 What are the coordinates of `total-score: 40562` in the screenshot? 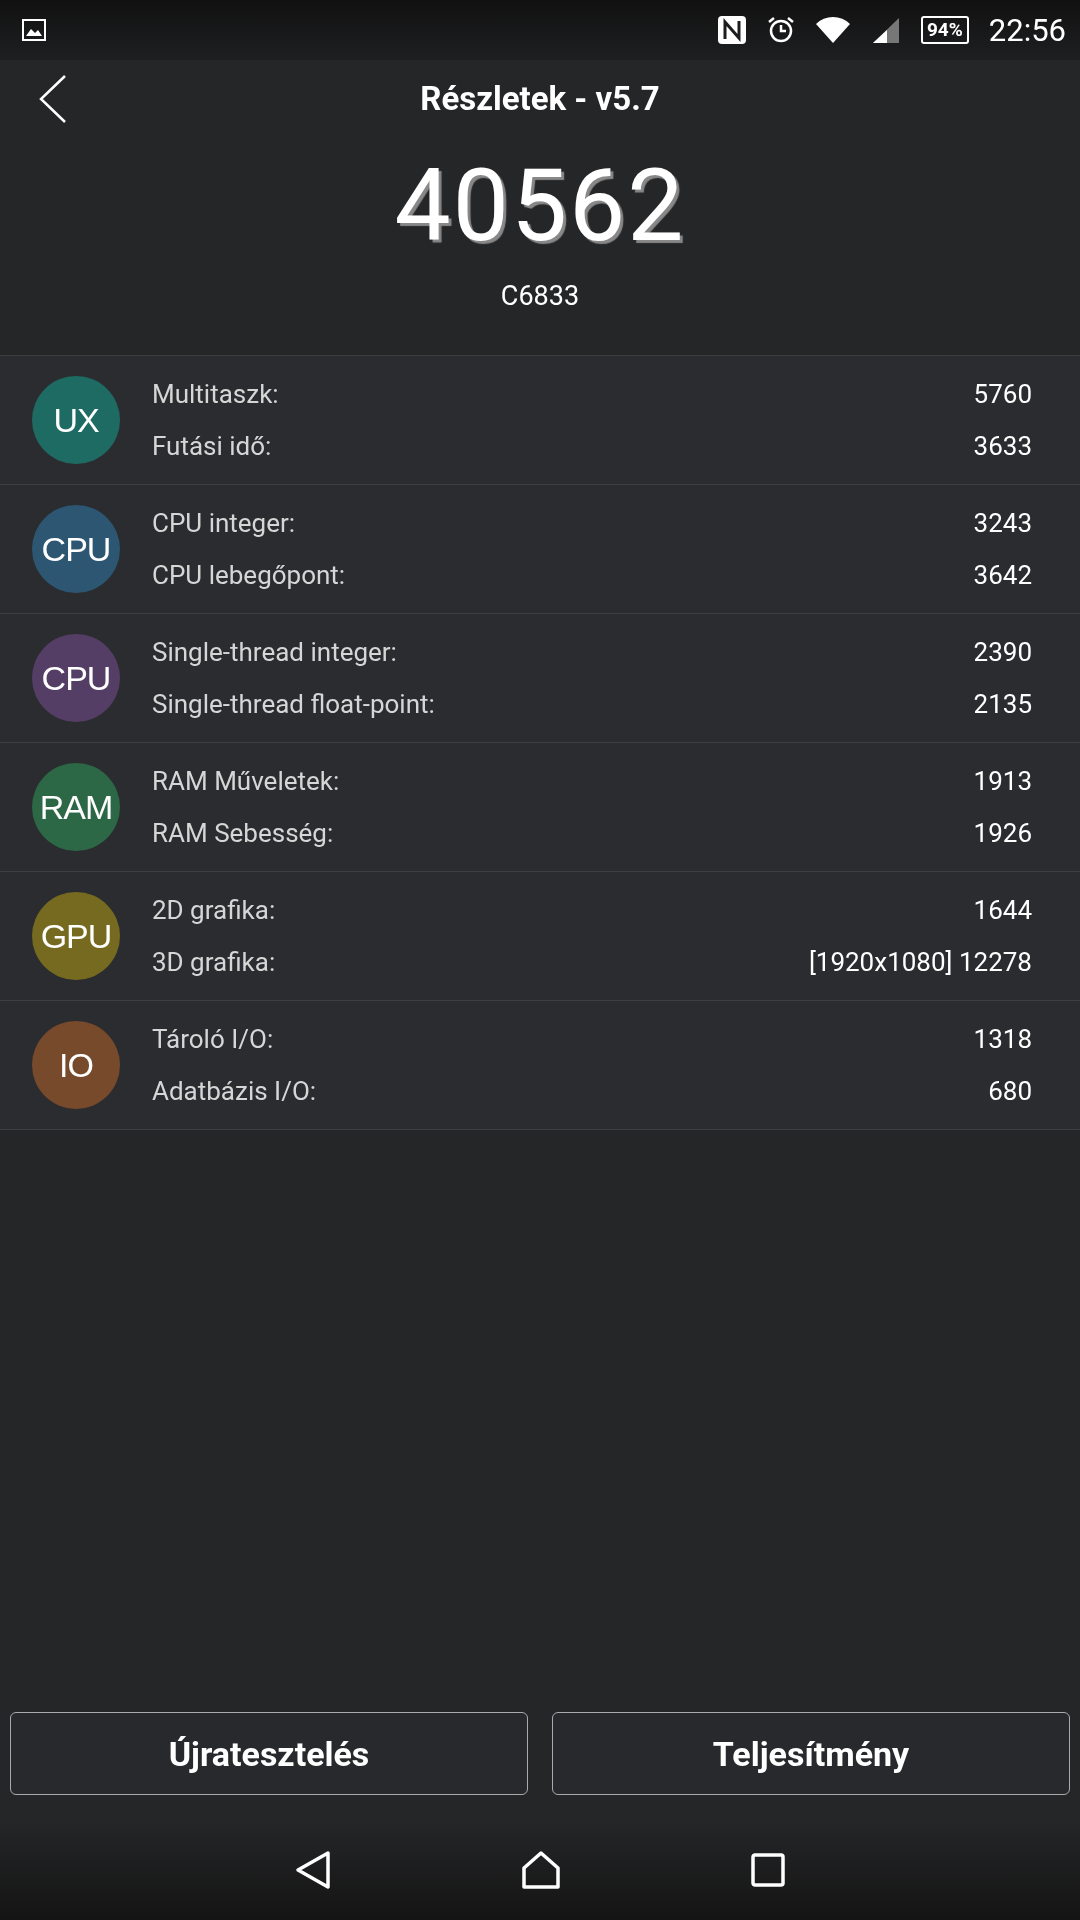 It's located at (540, 206).